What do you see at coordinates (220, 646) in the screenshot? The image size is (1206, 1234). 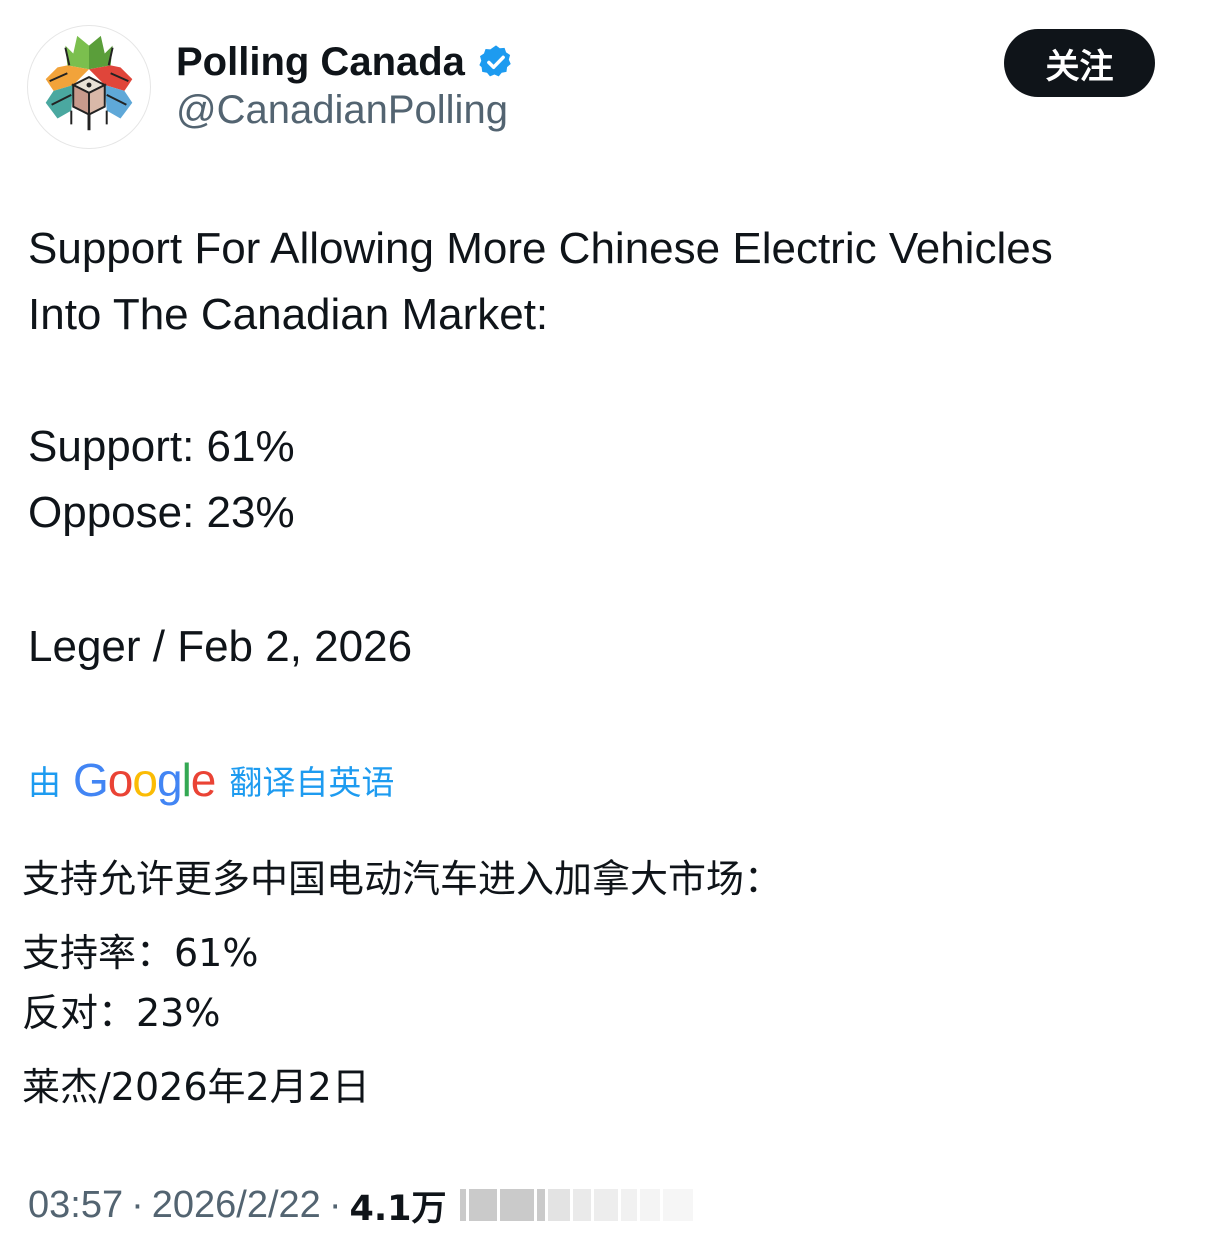 I see `tweet-source-line: Leger / Feb 2, 2026` at bounding box center [220, 646].